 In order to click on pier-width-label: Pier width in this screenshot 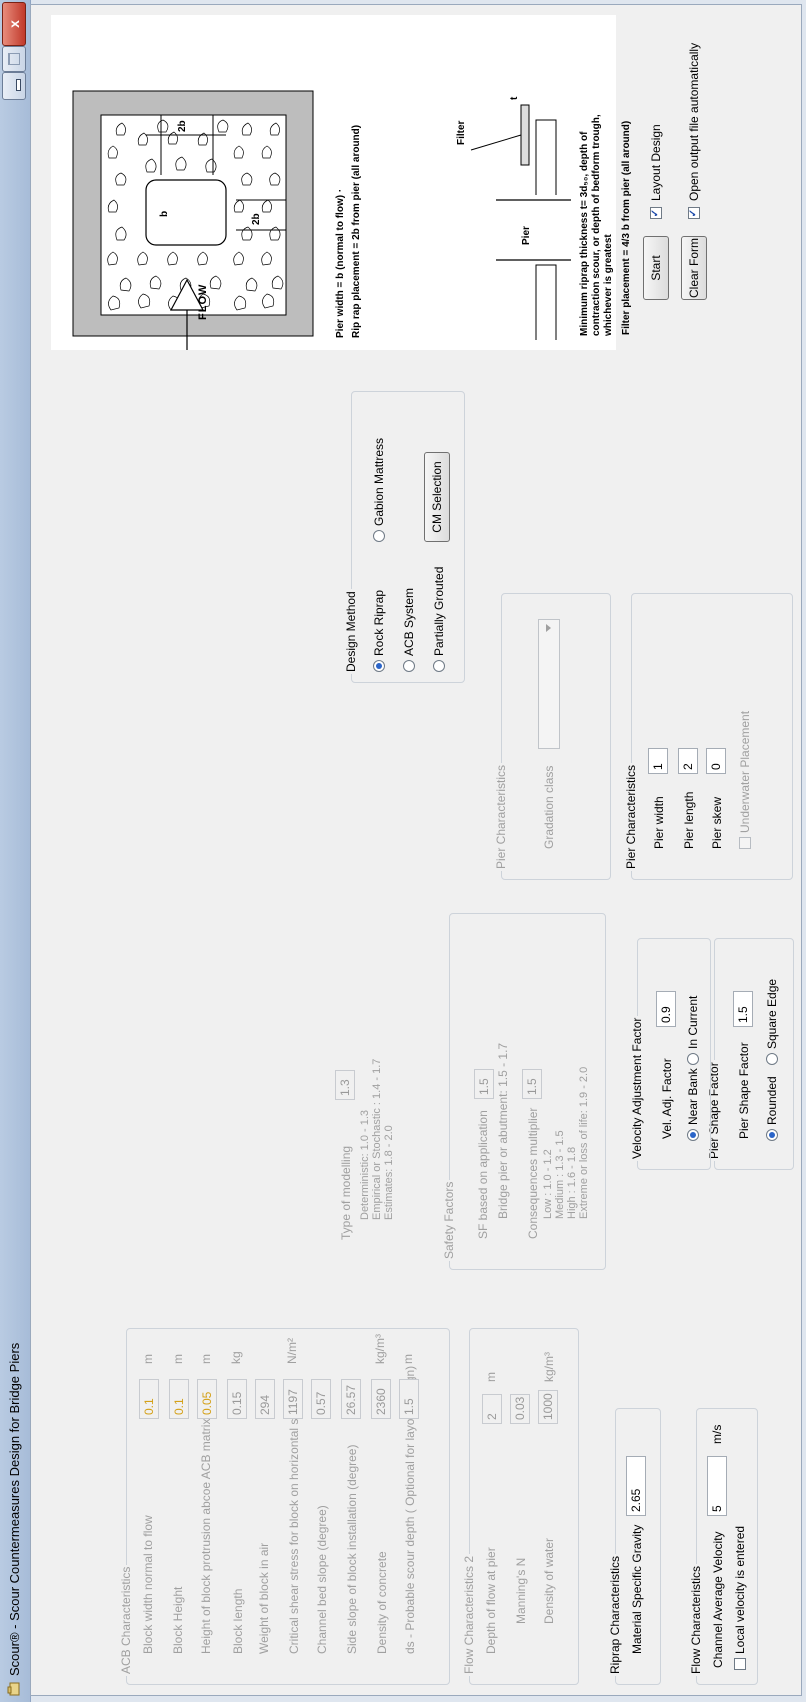, I will do `click(659, 822)`.